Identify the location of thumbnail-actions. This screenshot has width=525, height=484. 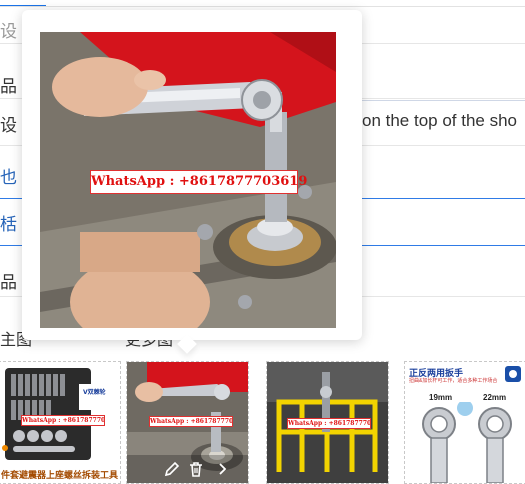
(187, 469).